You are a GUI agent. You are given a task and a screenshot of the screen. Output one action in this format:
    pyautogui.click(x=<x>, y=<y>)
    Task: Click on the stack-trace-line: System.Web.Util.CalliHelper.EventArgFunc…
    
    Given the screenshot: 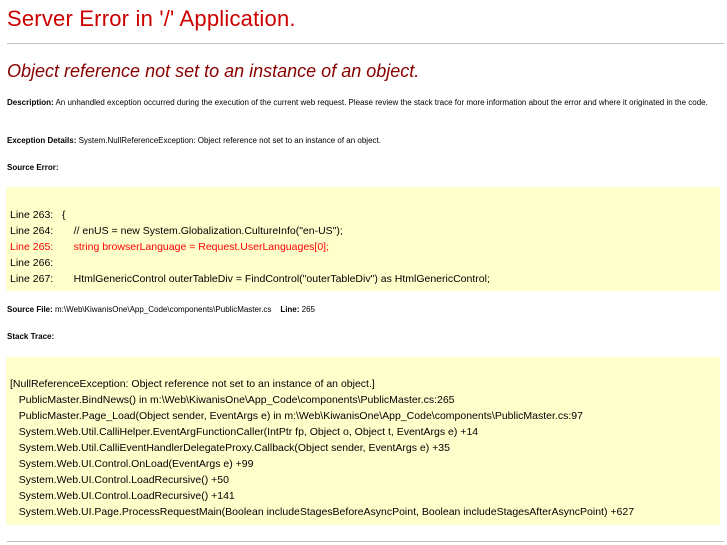 What is the action you would take?
    pyautogui.click(x=244, y=432)
    